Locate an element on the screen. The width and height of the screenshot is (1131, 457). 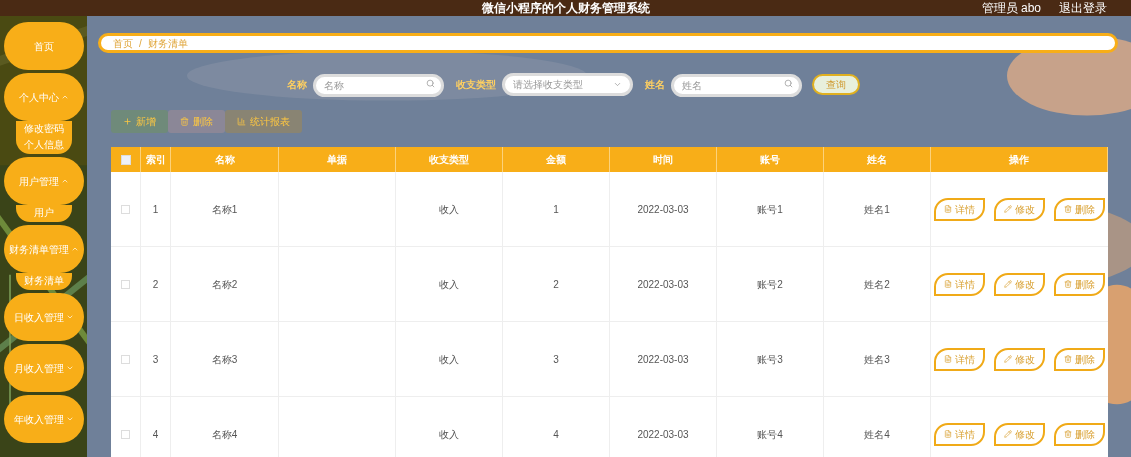
table-cell-text: 名称4 is located at coordinates (224, 434).